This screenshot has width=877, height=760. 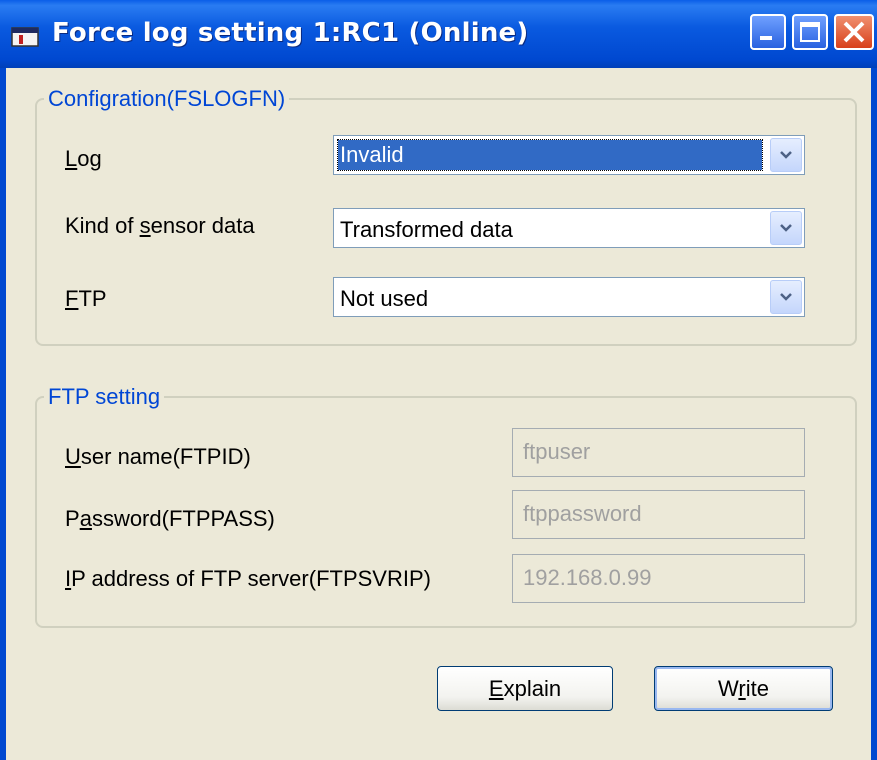 I want to click on password-label: Password(FTPPASS), so click(x=170, y=518).